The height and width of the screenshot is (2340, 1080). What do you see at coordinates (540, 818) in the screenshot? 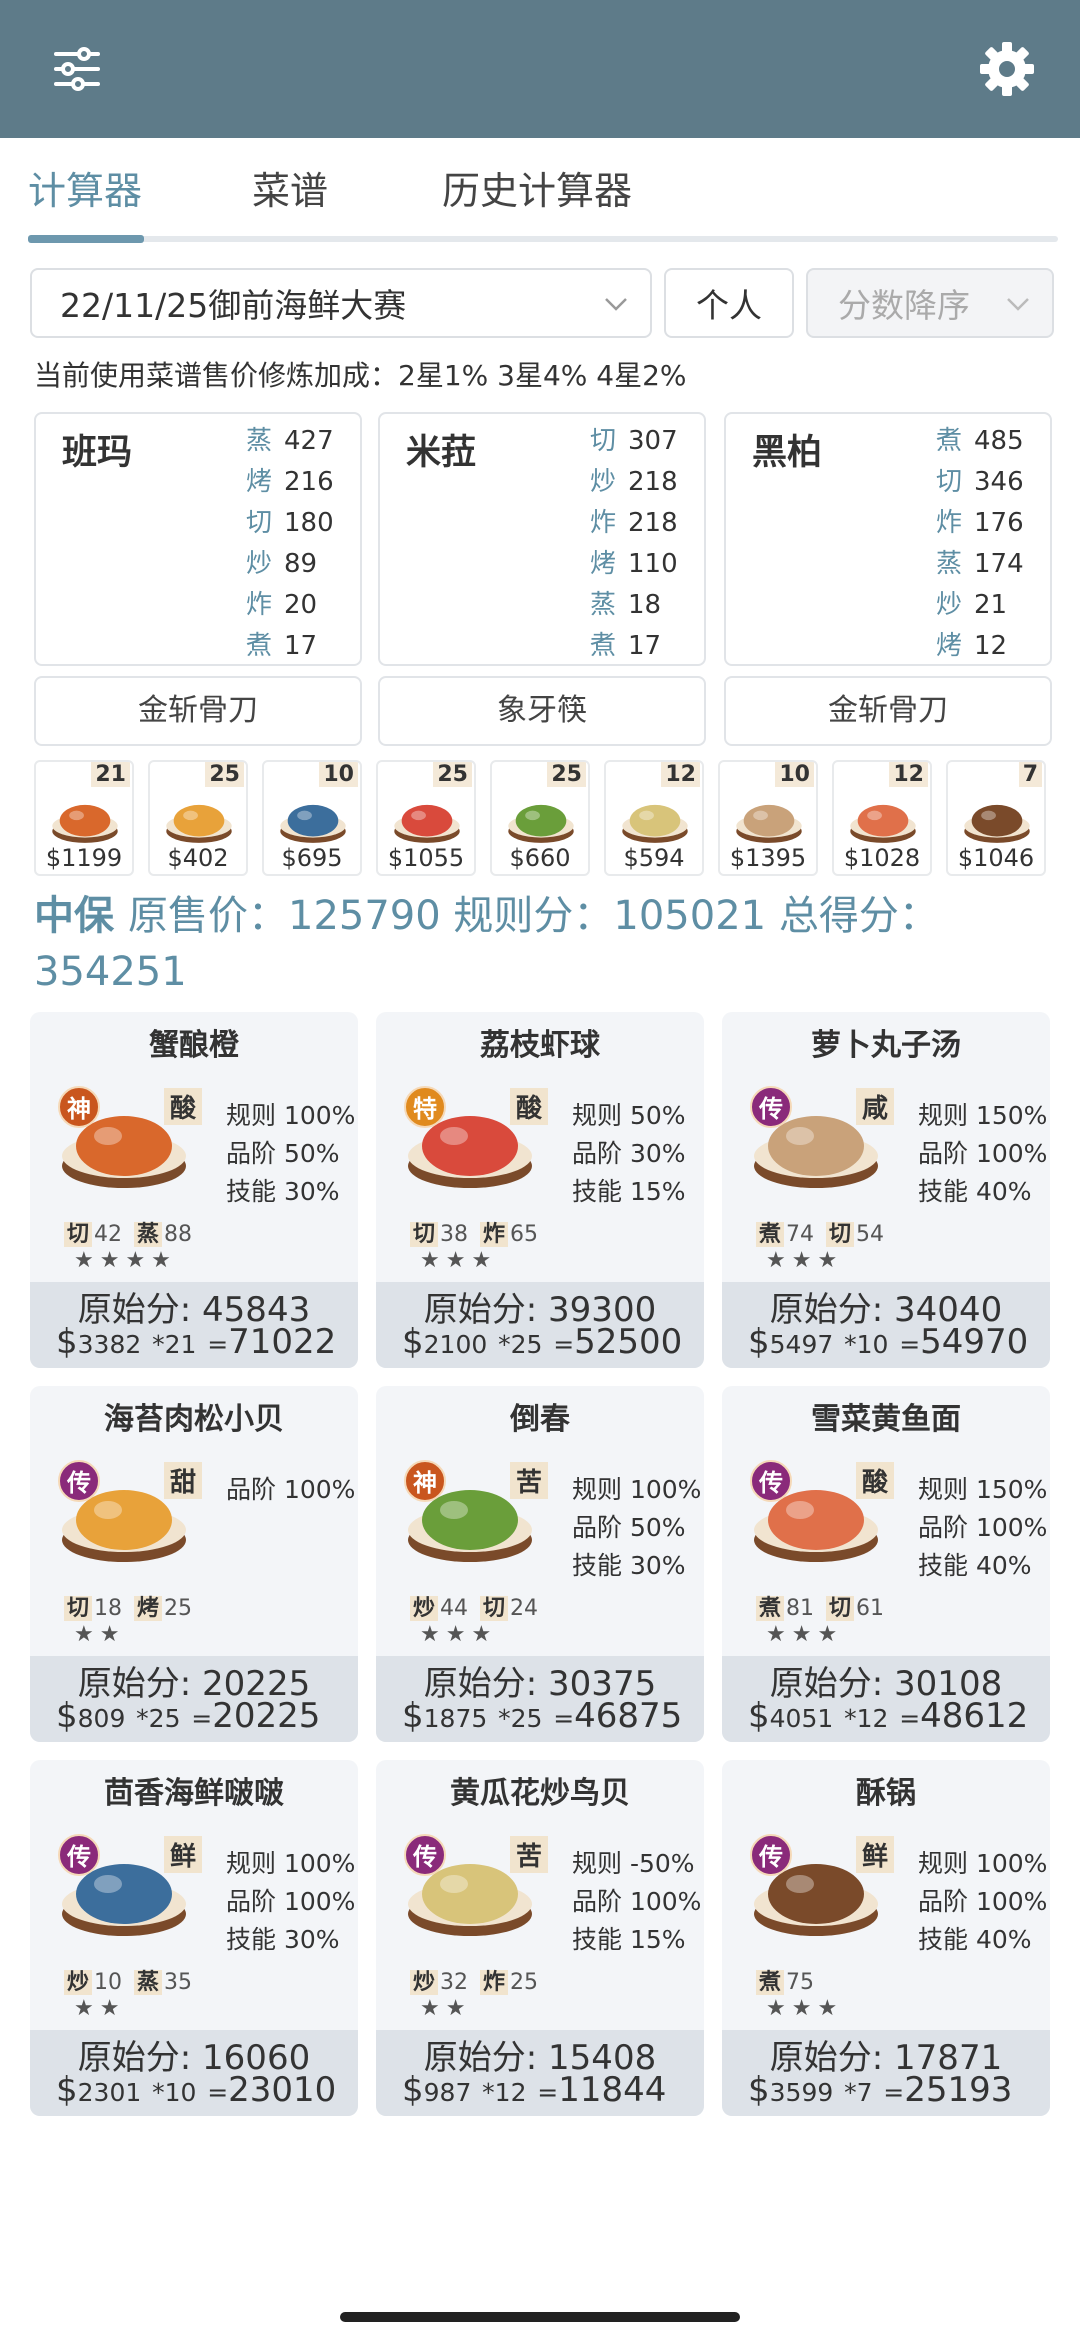
I see `recipe-thumb: 25 $660` at bounding box center [540, 818].